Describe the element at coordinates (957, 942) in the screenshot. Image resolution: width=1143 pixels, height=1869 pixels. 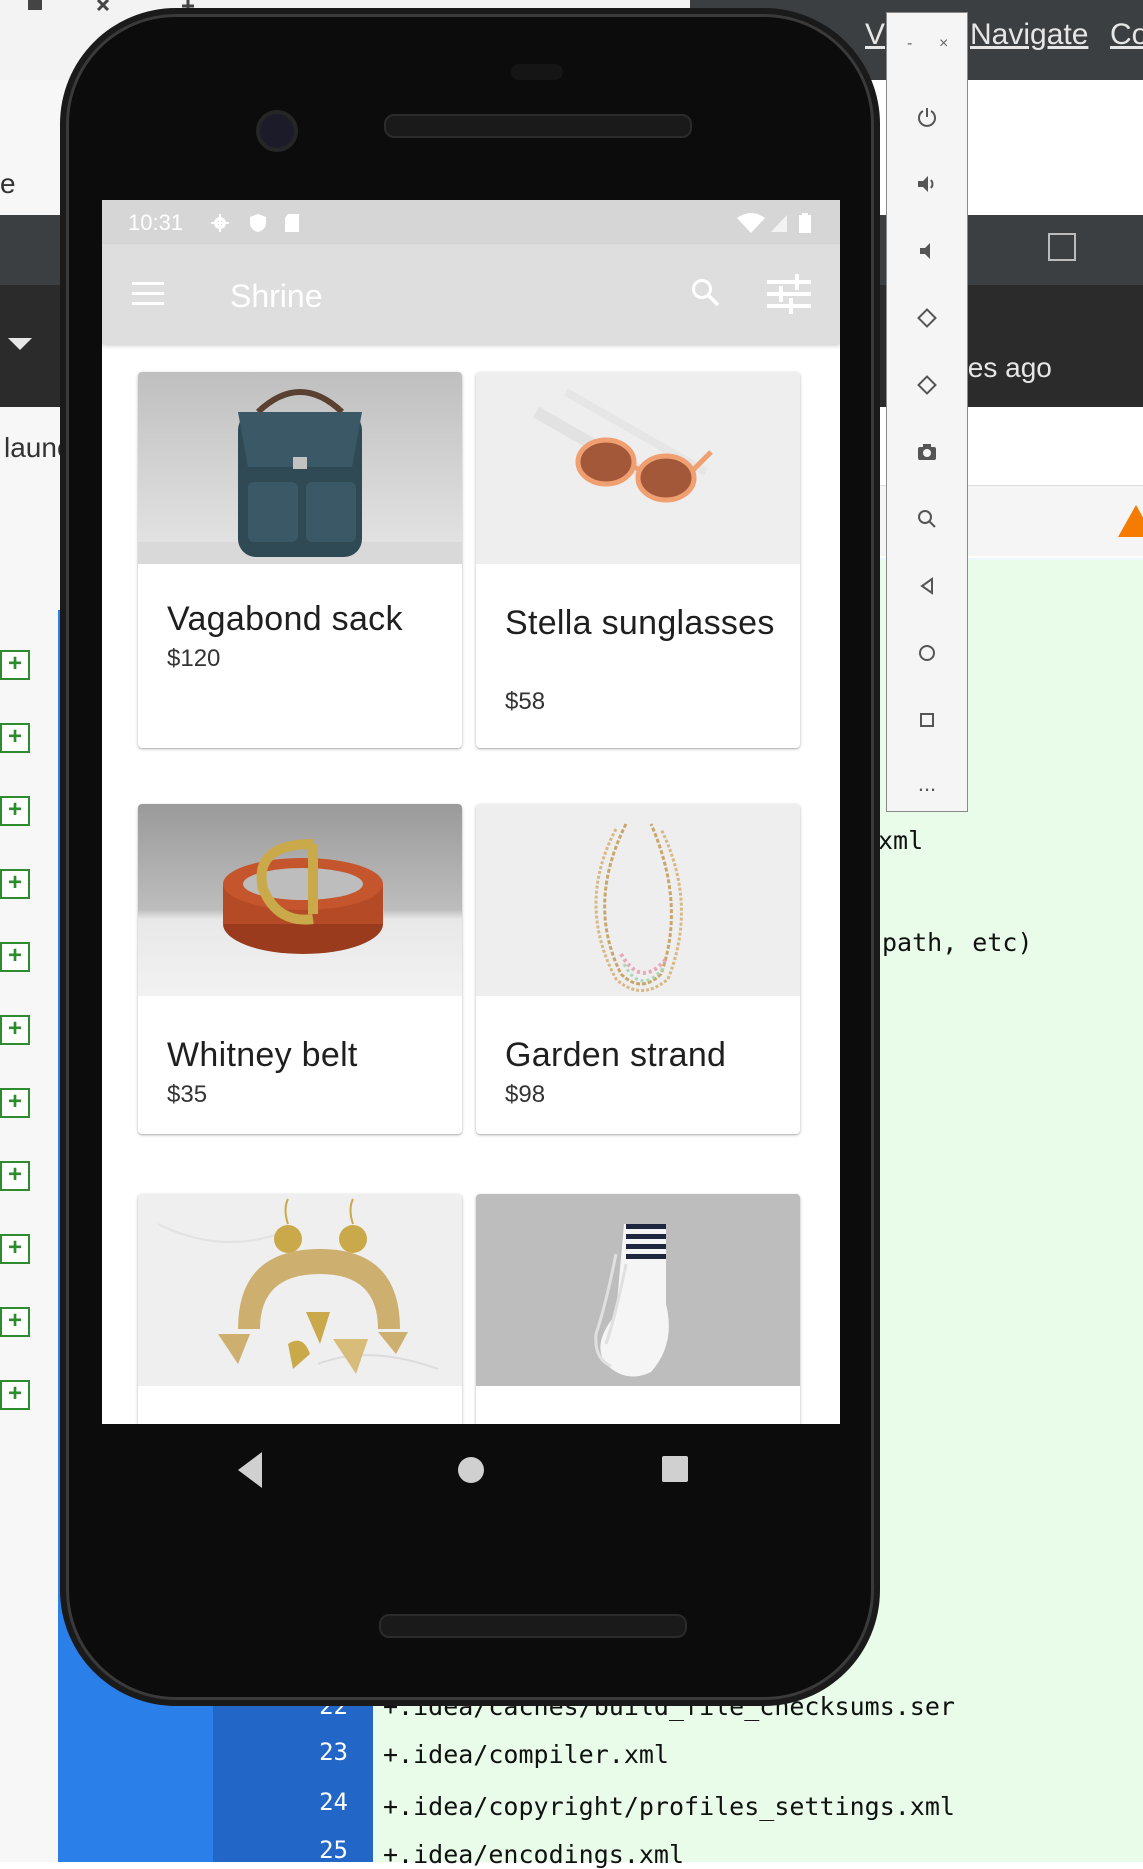
I see `code-fragment: path, etc)` at that location.